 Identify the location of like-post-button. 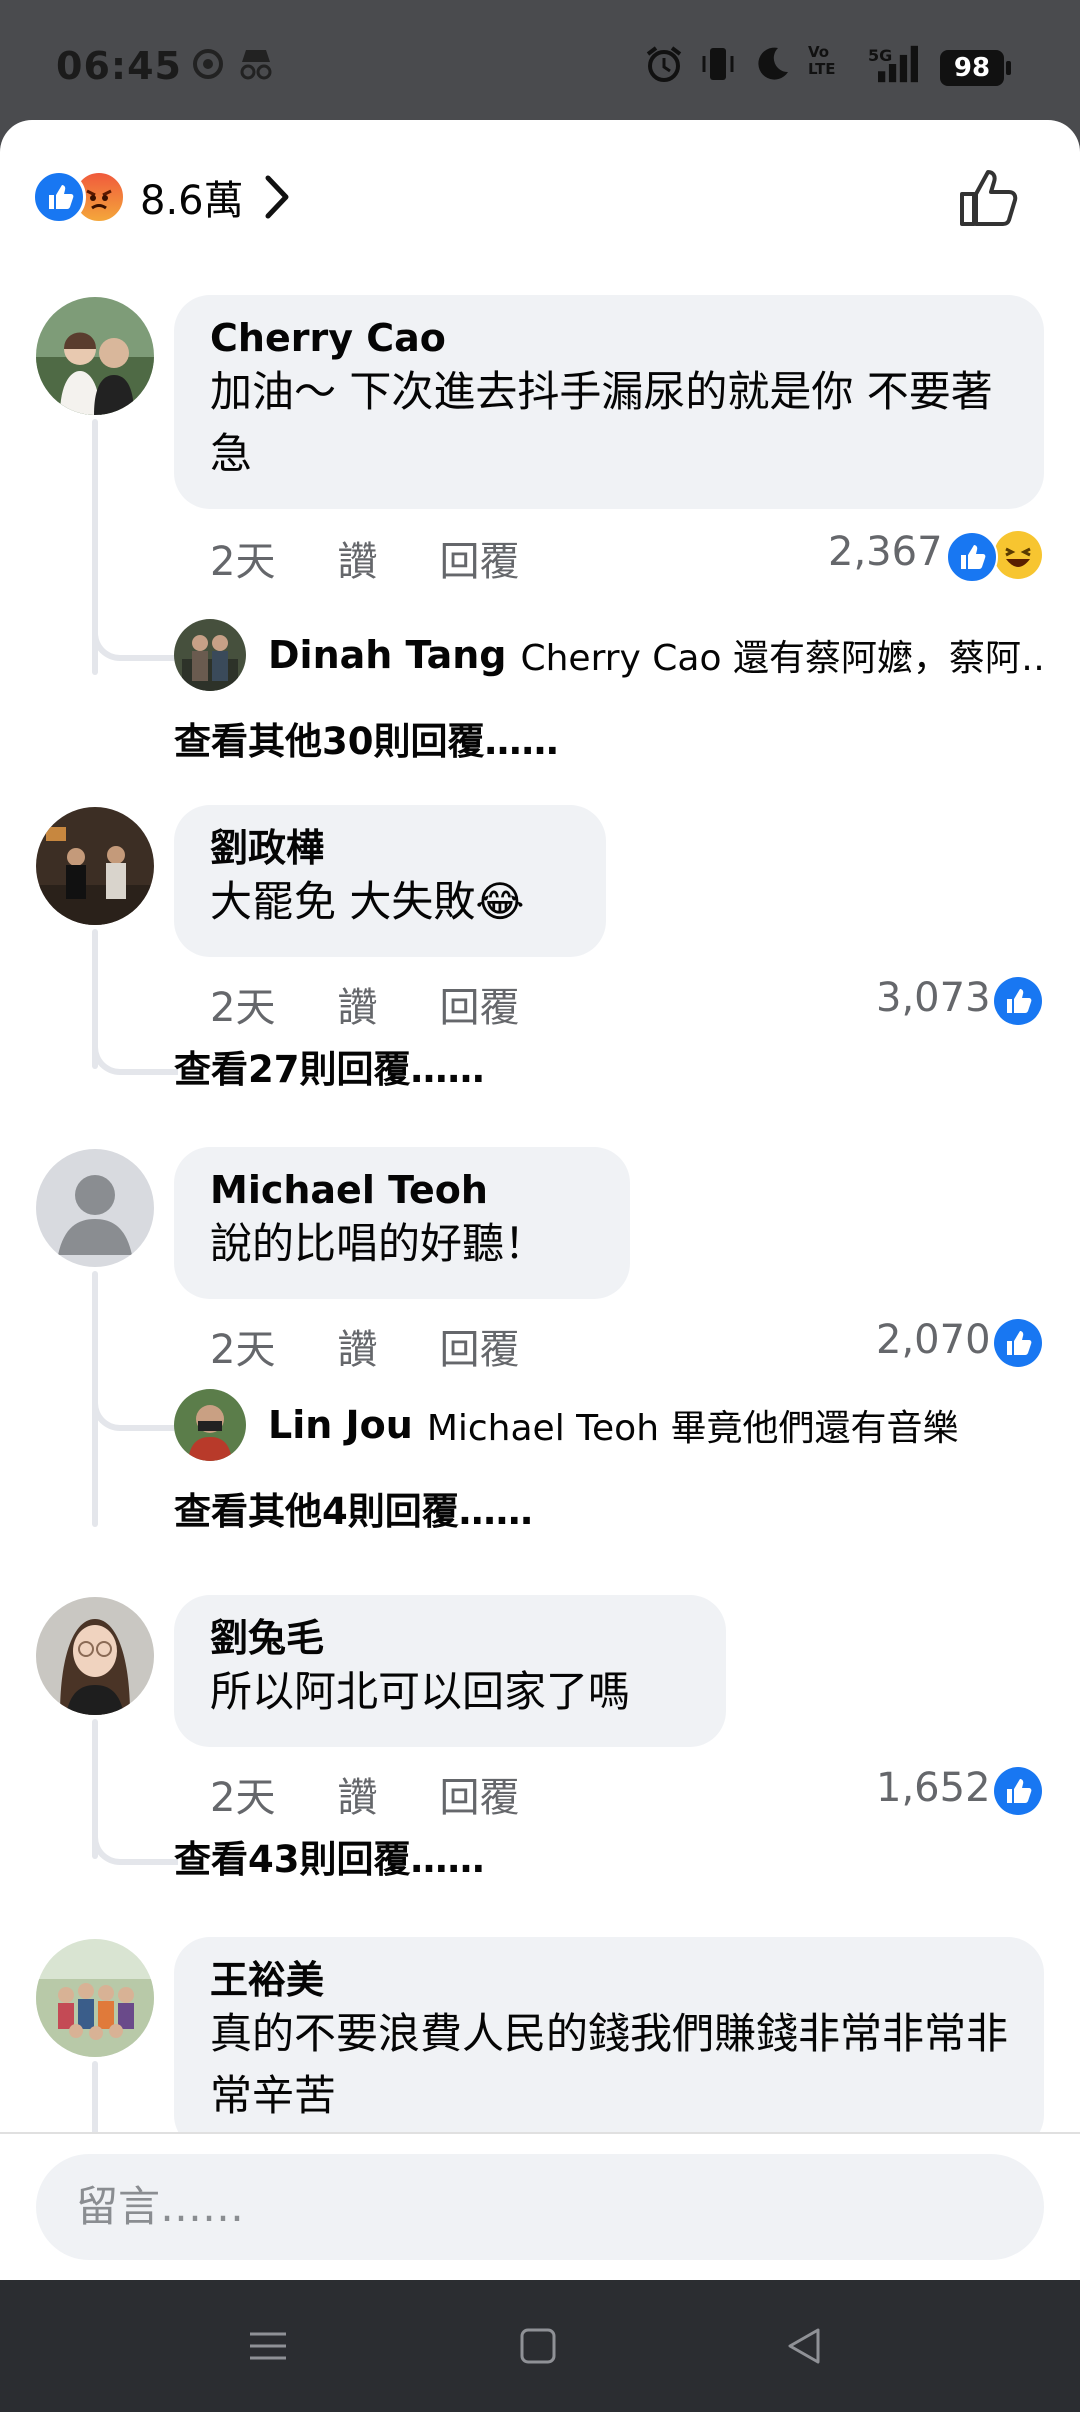
(990, 198).